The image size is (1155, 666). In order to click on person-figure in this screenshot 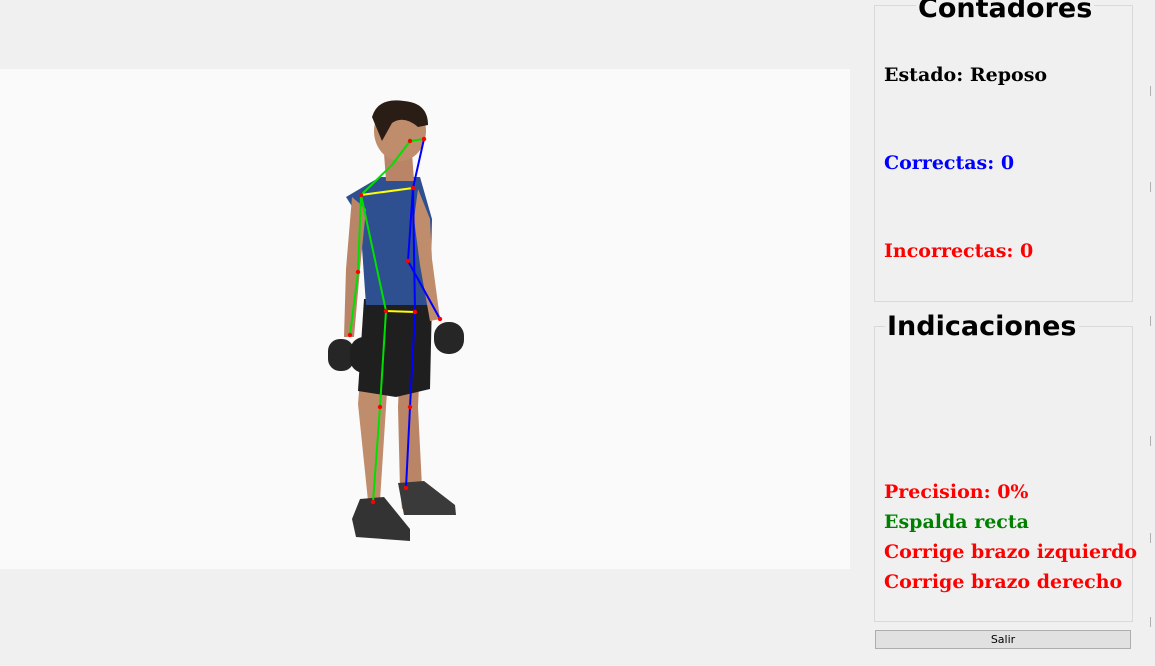, I will do `click(396, 320)`.